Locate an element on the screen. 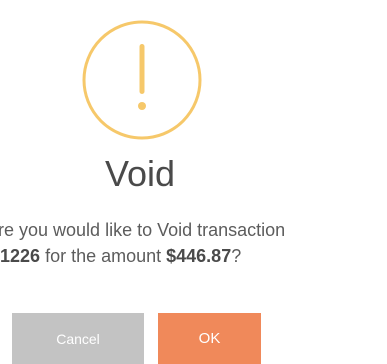  cancel-button: Cancel is located at coordinates (78, 338).